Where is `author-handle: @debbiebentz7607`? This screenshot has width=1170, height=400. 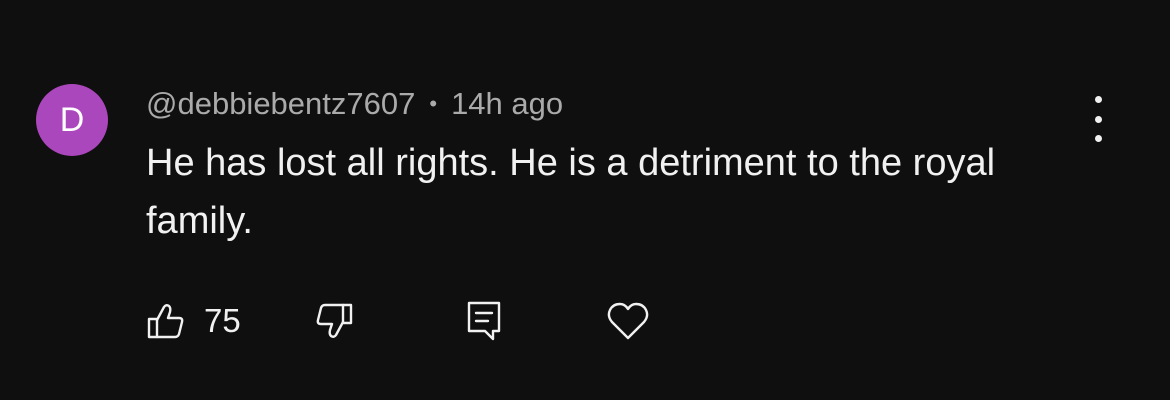 author-handle: @debbiebentz7607 is located at coordinates (280, 104).